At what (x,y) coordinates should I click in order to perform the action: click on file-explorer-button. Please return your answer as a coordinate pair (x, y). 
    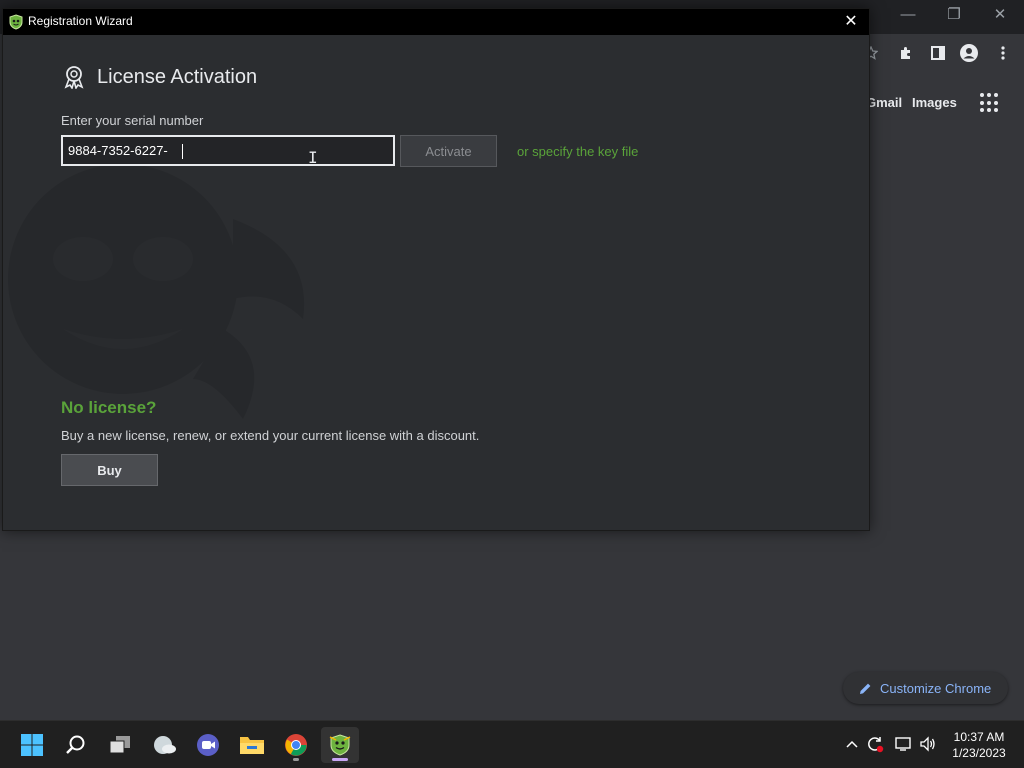
    Looking at the image, I should click on (252, 745).